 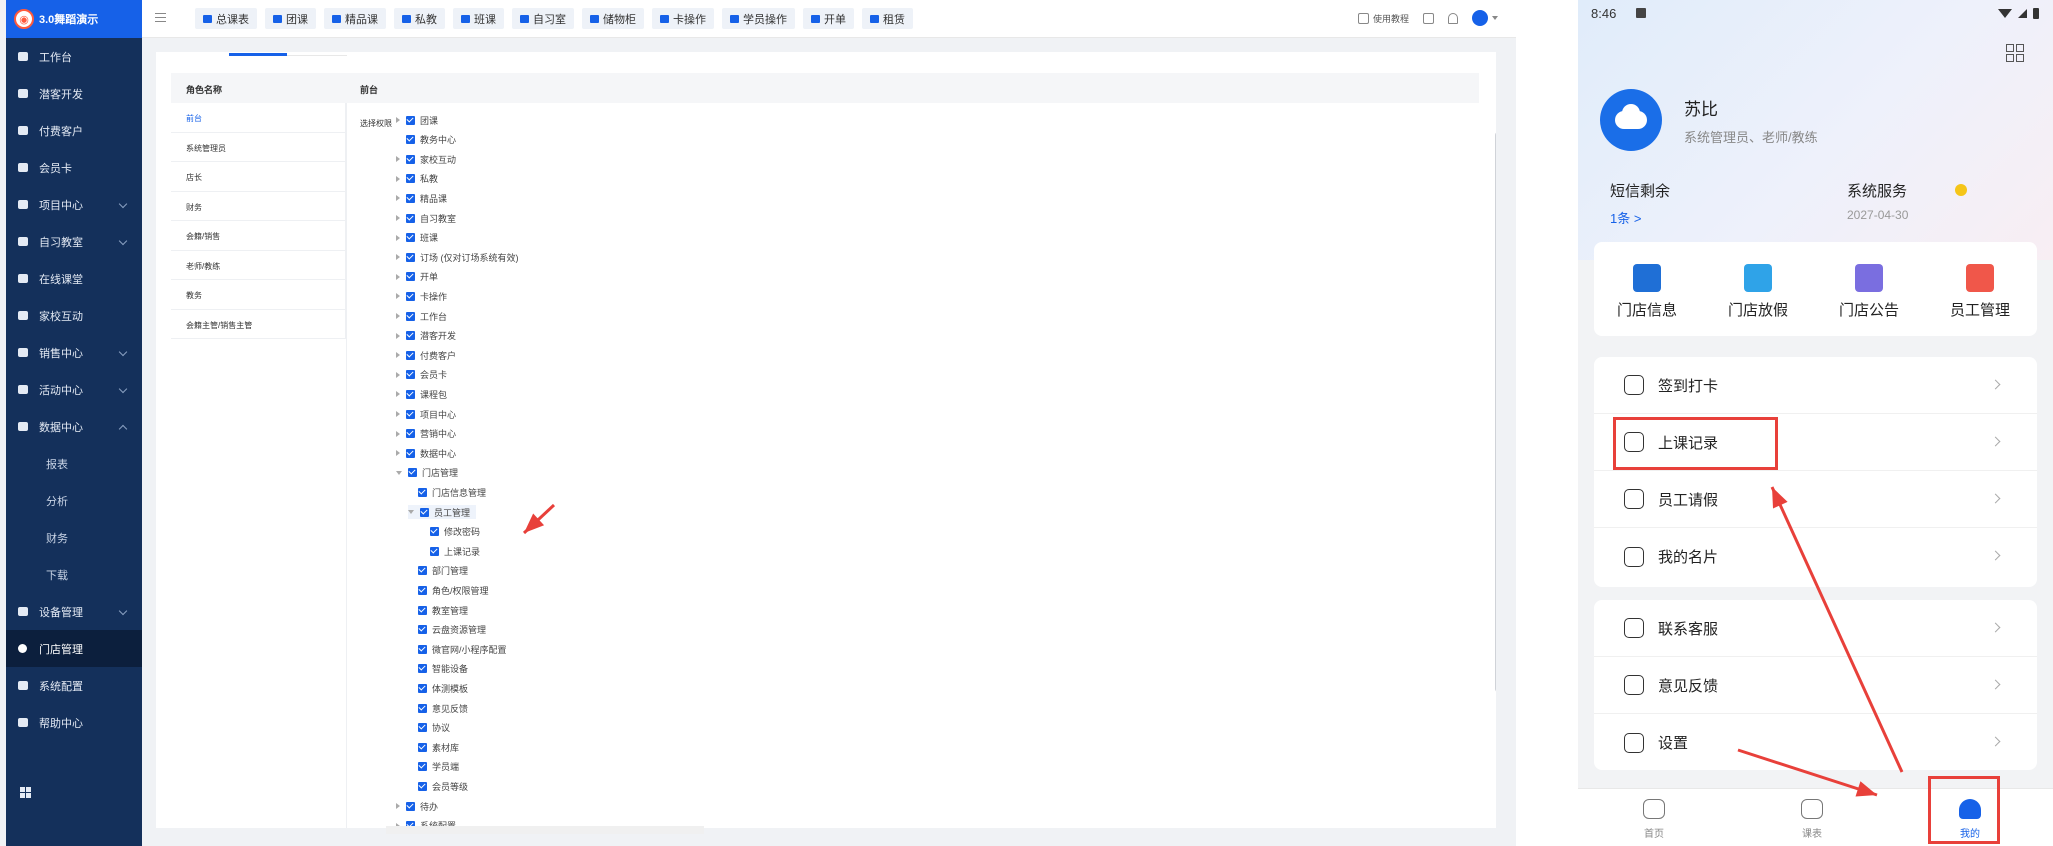 I want to click on sidebar-item: 销售中心, so click(x=74, y=352).